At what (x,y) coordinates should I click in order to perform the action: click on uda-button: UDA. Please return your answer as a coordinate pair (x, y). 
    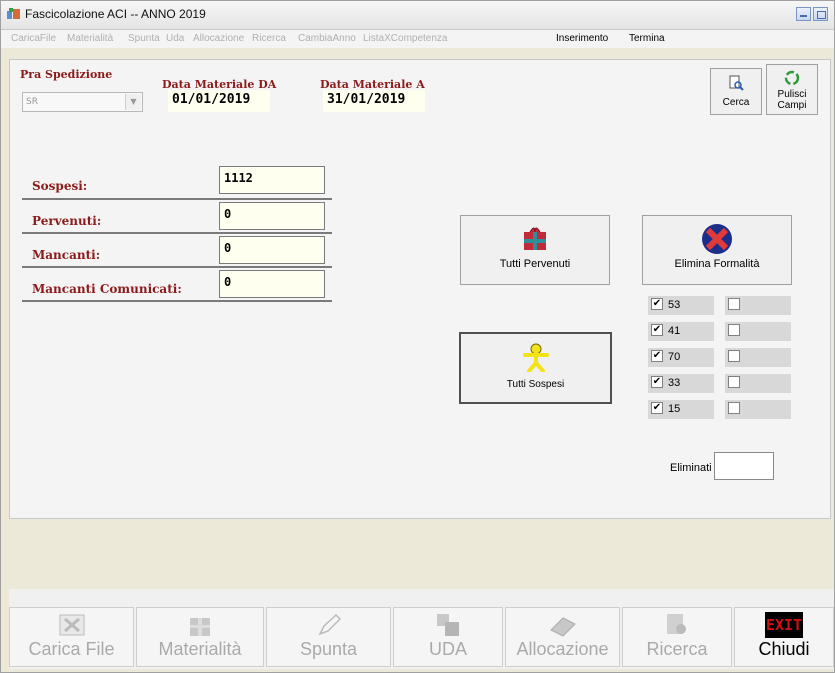
    Looking at the image, I should click on (448, 637).